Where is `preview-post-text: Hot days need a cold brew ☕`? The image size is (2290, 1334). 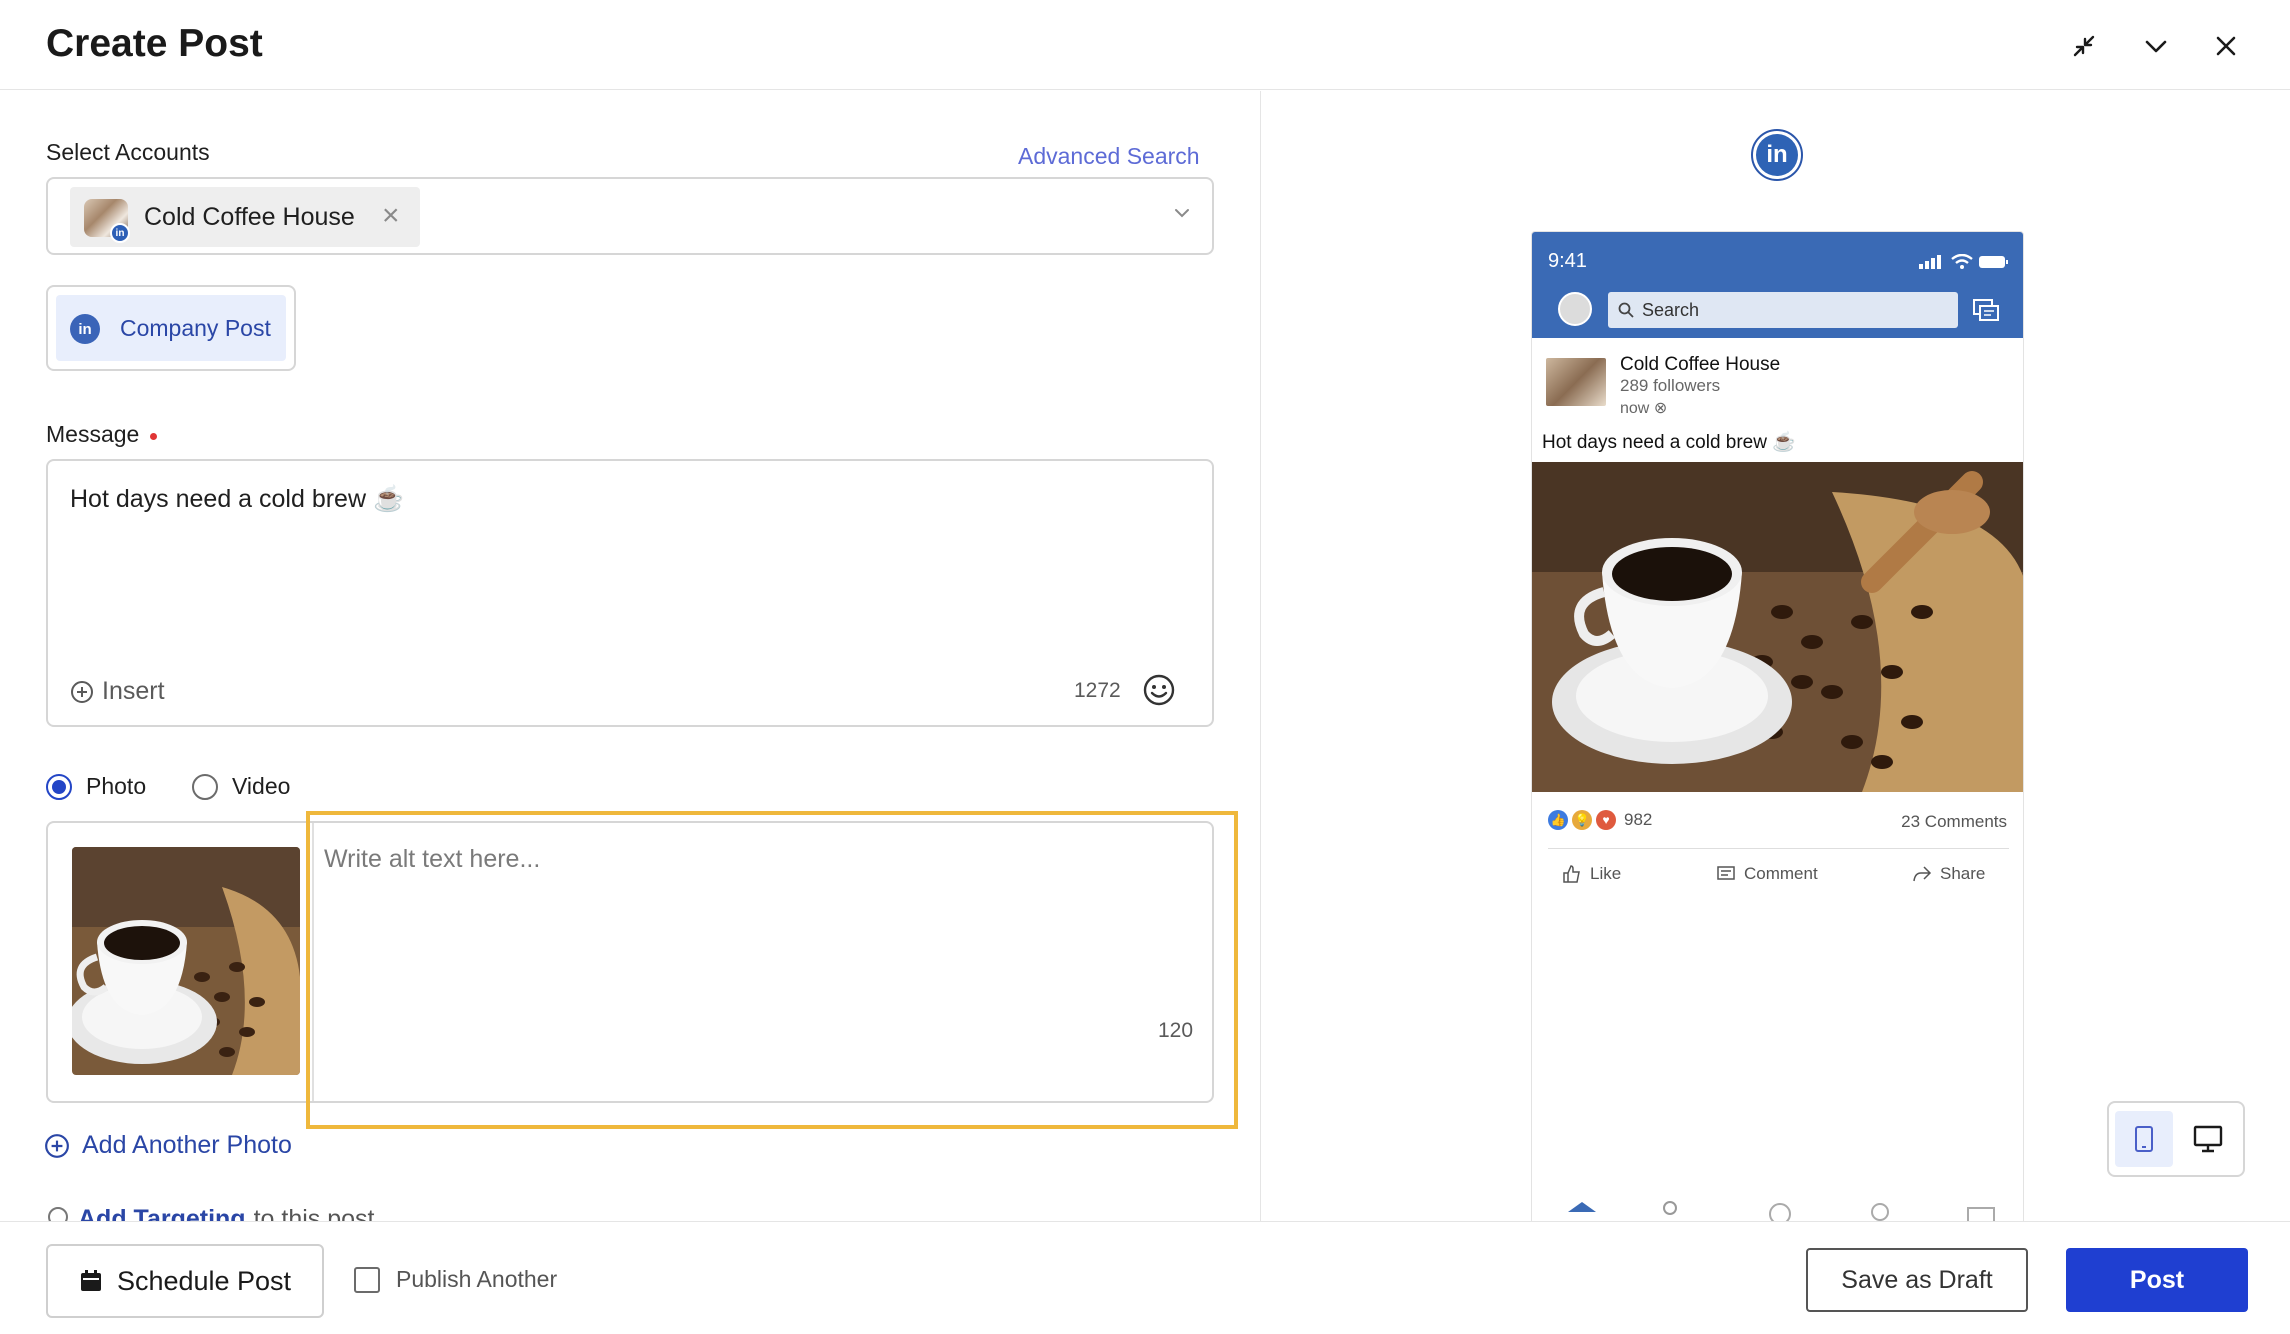
preview-post-text: Hot days need a cold brew ☕ is located at coordinates (1669, 442).